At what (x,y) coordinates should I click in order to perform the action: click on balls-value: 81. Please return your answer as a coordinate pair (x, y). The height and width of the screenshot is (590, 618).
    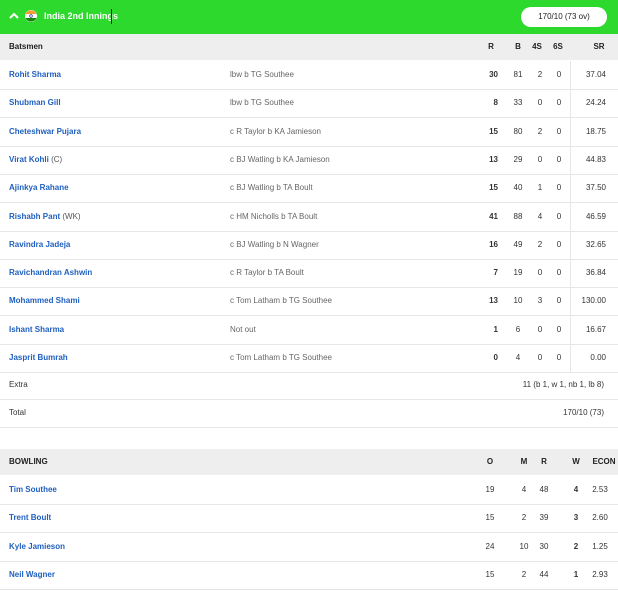
    Looking at the image, I should click on (518, 74).